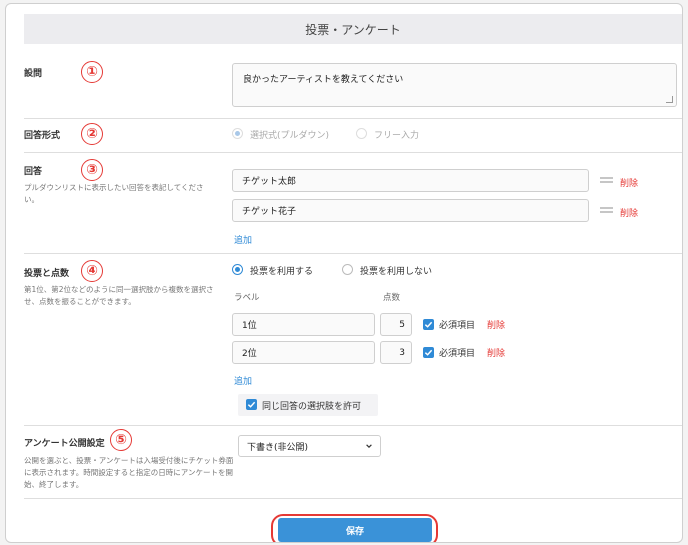  I want to click on answer-delete-1: 削除, so click(629, 182).